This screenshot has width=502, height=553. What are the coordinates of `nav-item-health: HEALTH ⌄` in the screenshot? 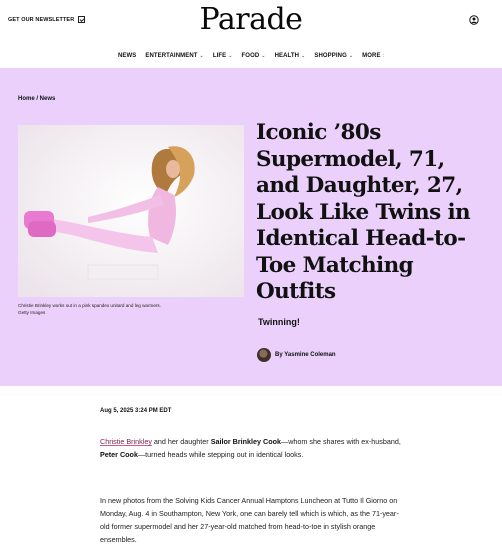 It's located at (290, 56).